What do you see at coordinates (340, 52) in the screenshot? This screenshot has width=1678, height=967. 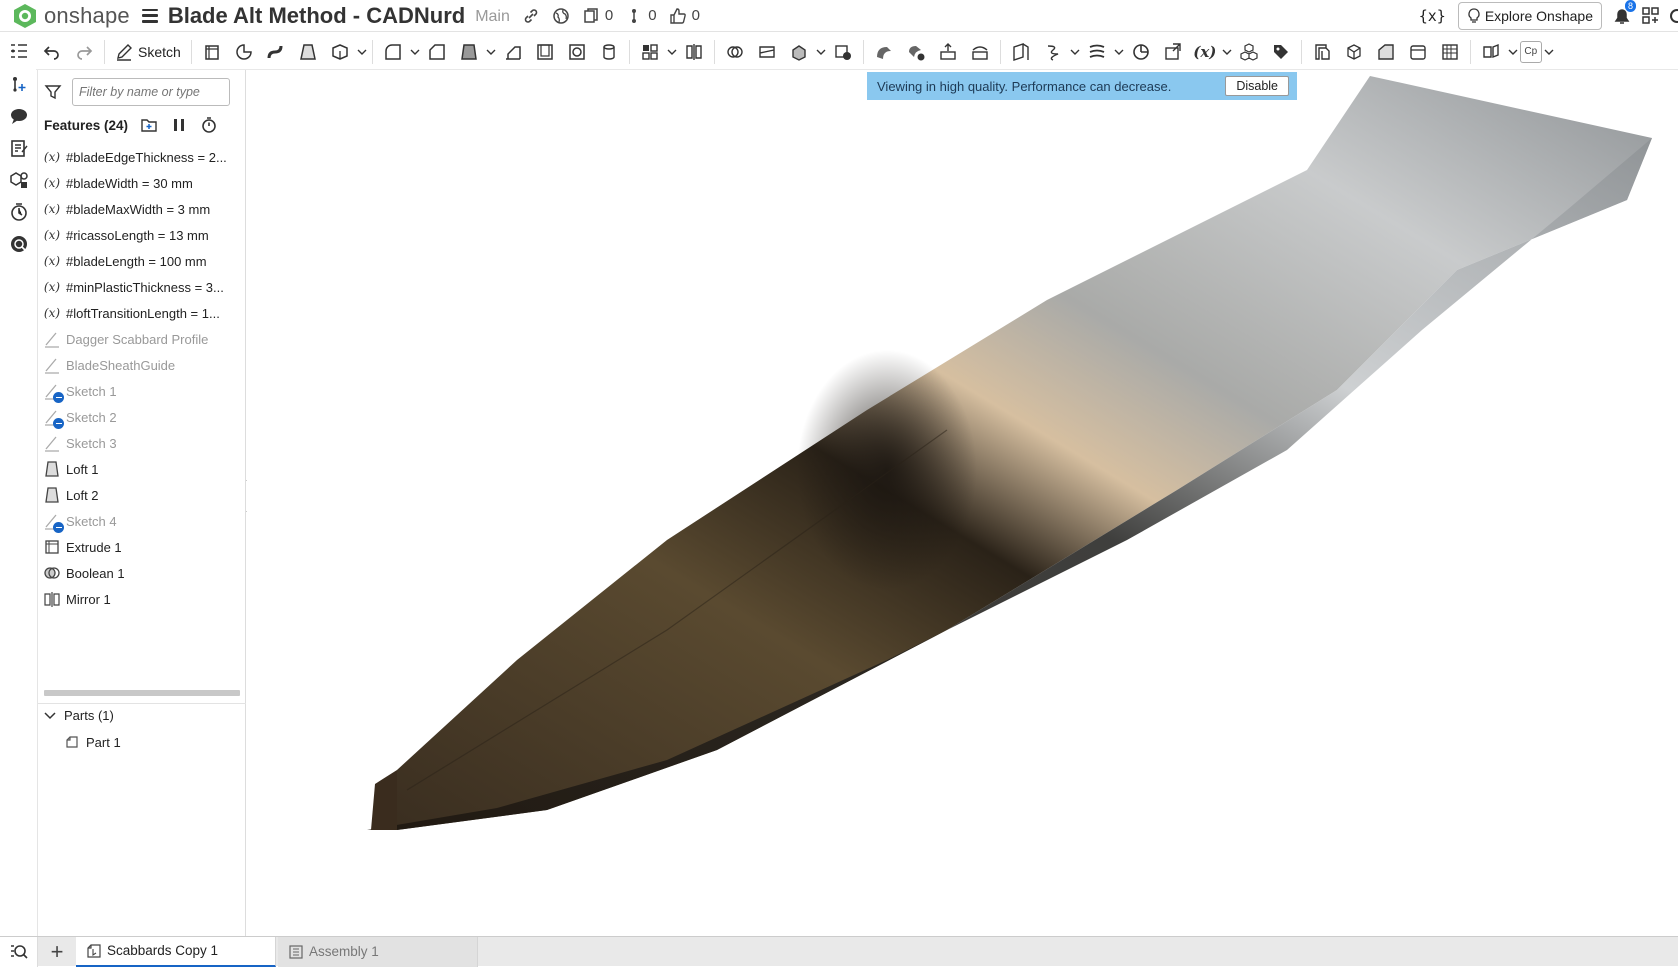 I see `thicken-button` at bounding box center [340, 52].